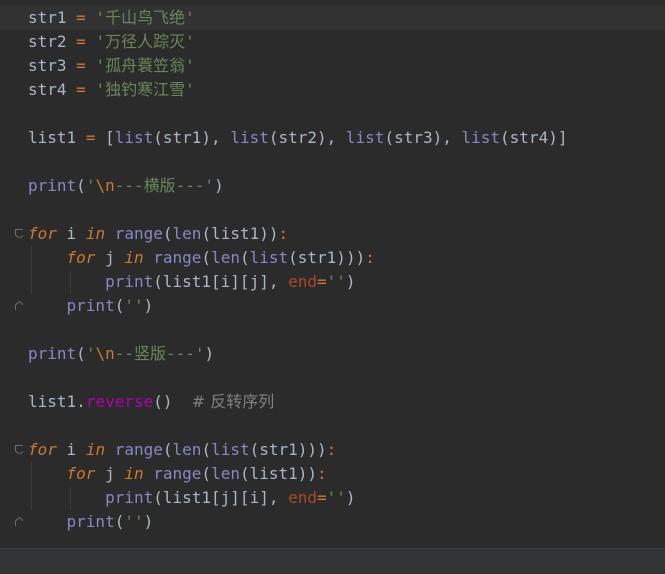  I want to click on code-line-4: str4 = '独钓寒江雪', so click(332, 90).